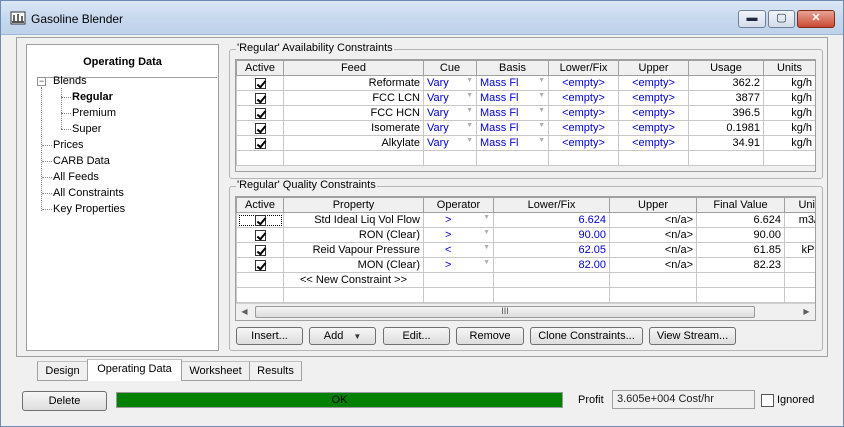 The image size is (844, 427). Describe the element at coordinates (86, 129) in the screenshot. I see `tree-item-super: Super` at that location.